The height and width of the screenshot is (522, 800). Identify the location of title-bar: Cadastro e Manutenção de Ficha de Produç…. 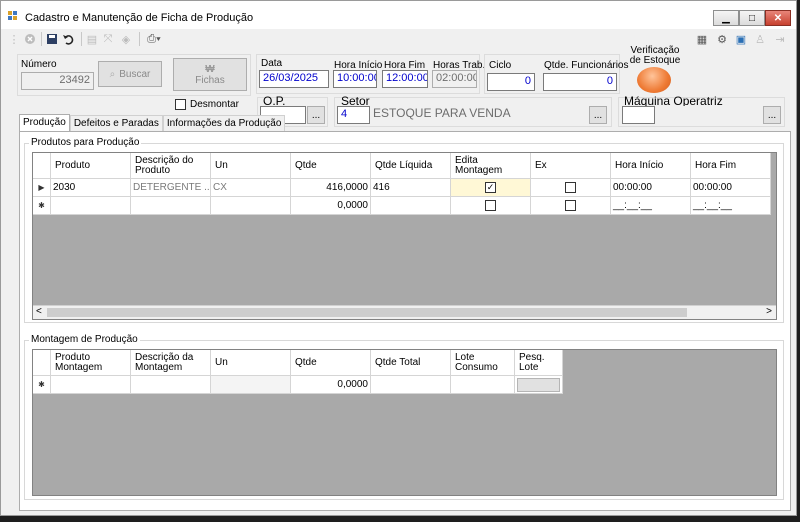
(398, 15).